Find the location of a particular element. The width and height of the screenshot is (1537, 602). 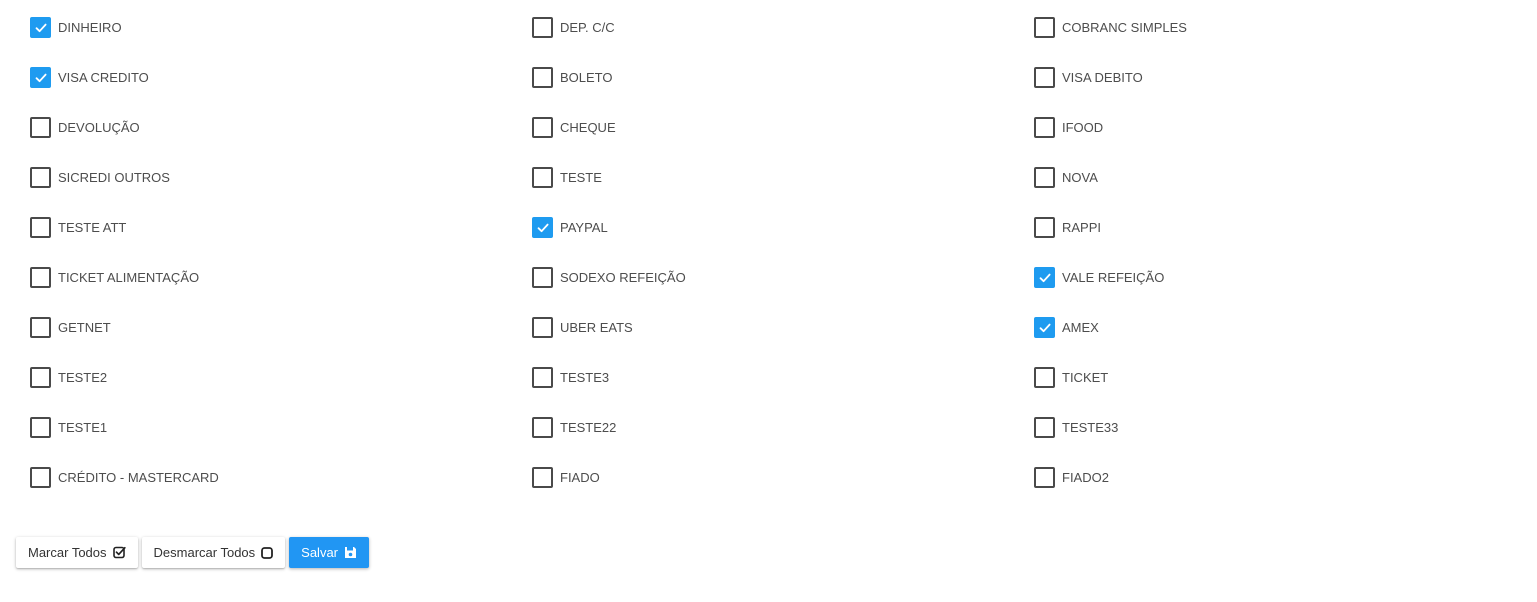

payment-option: CHEQUE is located at coordinates (783, 142).